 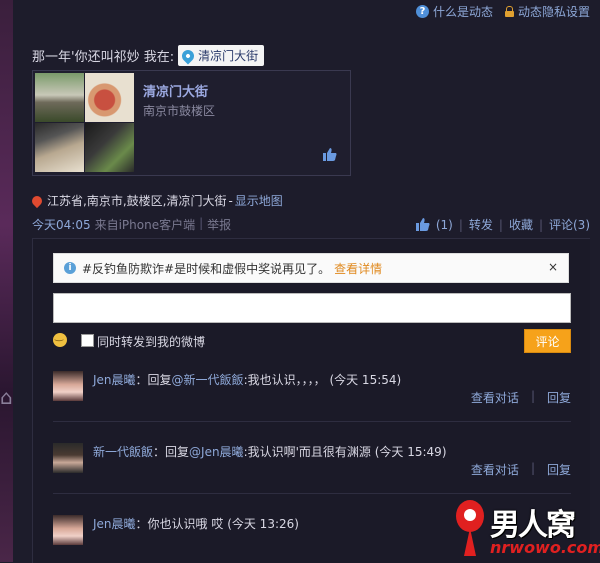 I want to click on comment-user: 新一代飯飯, so click(x=123, y=452).